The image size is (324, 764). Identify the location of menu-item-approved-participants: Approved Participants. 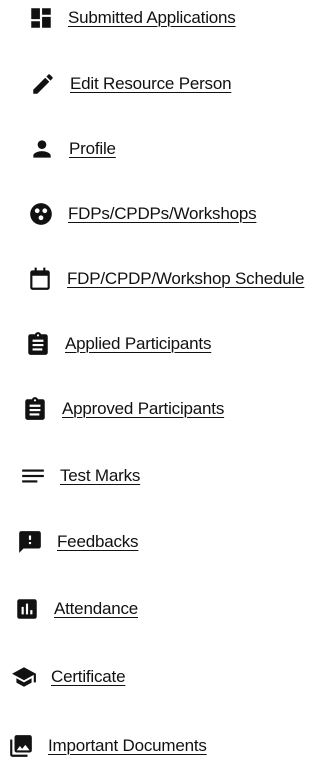
(123, 409).